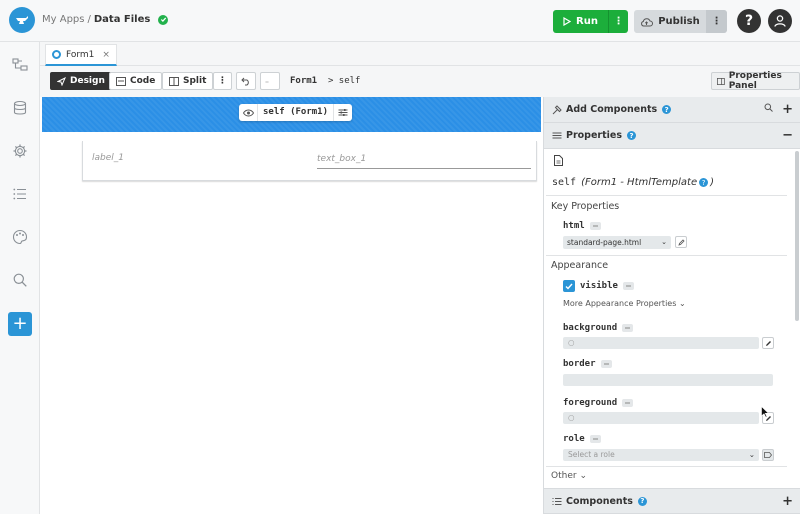  I want to click on run-button: Run ⋮, so click(590, 21).